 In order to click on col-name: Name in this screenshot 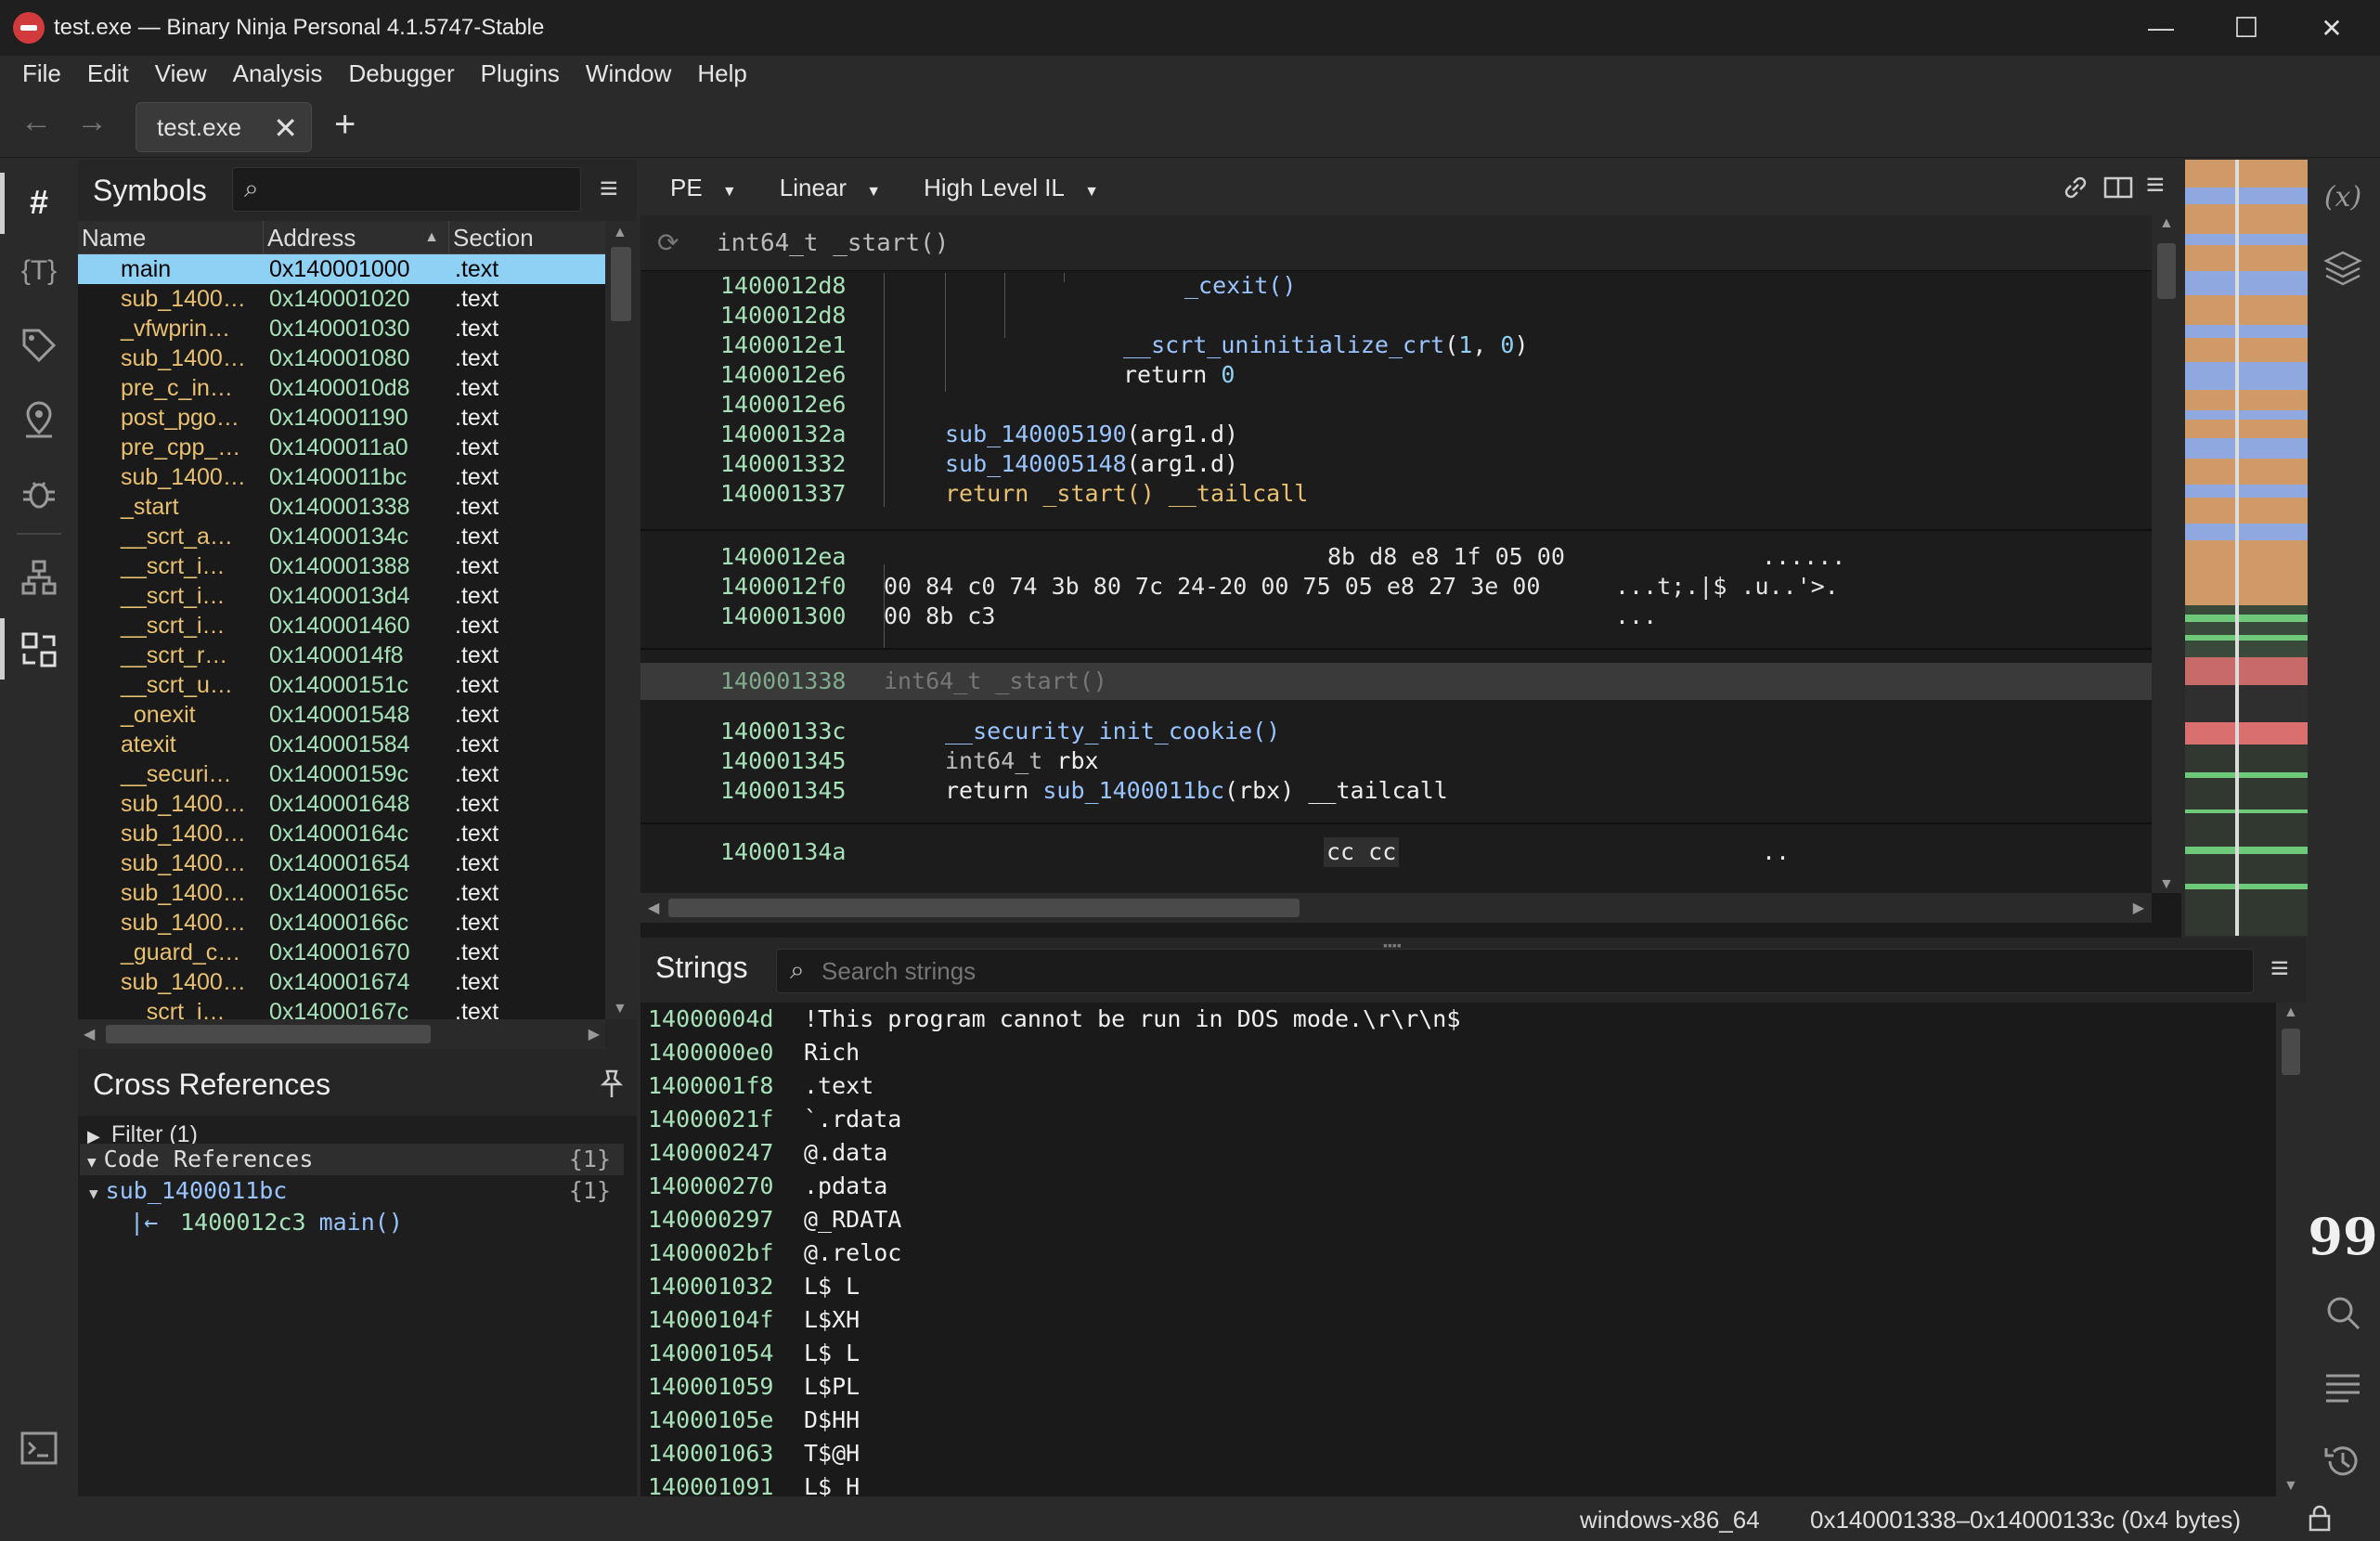, I will do `click(171, 237)`.